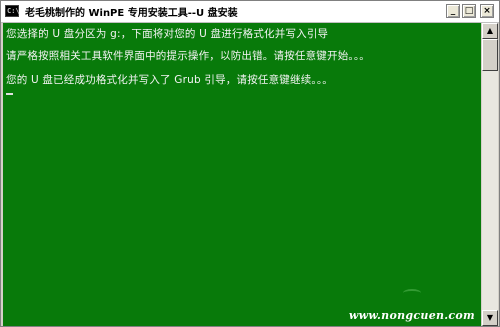 The image size is (500, 327). Describe the element at coordinates (490, 174) in the screenshot. I see `vertical-scrollbar: ▲ ▼` at that location.